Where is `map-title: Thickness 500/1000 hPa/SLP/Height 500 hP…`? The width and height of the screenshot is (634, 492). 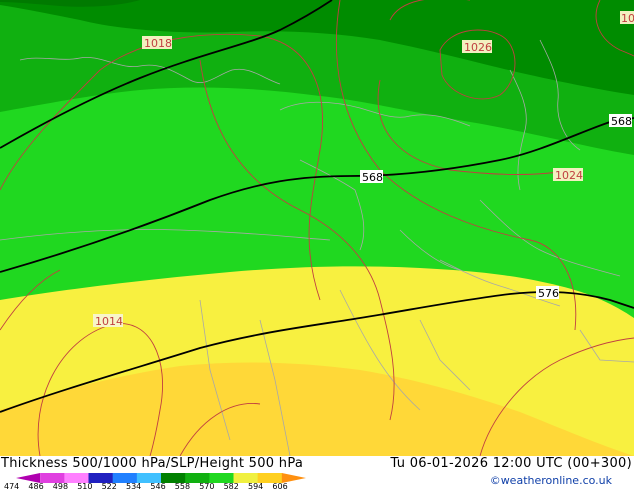 map-title: Thickness 500/1000 hPa/SLP/Height 500 hP… is located at coordinates (152, 463).